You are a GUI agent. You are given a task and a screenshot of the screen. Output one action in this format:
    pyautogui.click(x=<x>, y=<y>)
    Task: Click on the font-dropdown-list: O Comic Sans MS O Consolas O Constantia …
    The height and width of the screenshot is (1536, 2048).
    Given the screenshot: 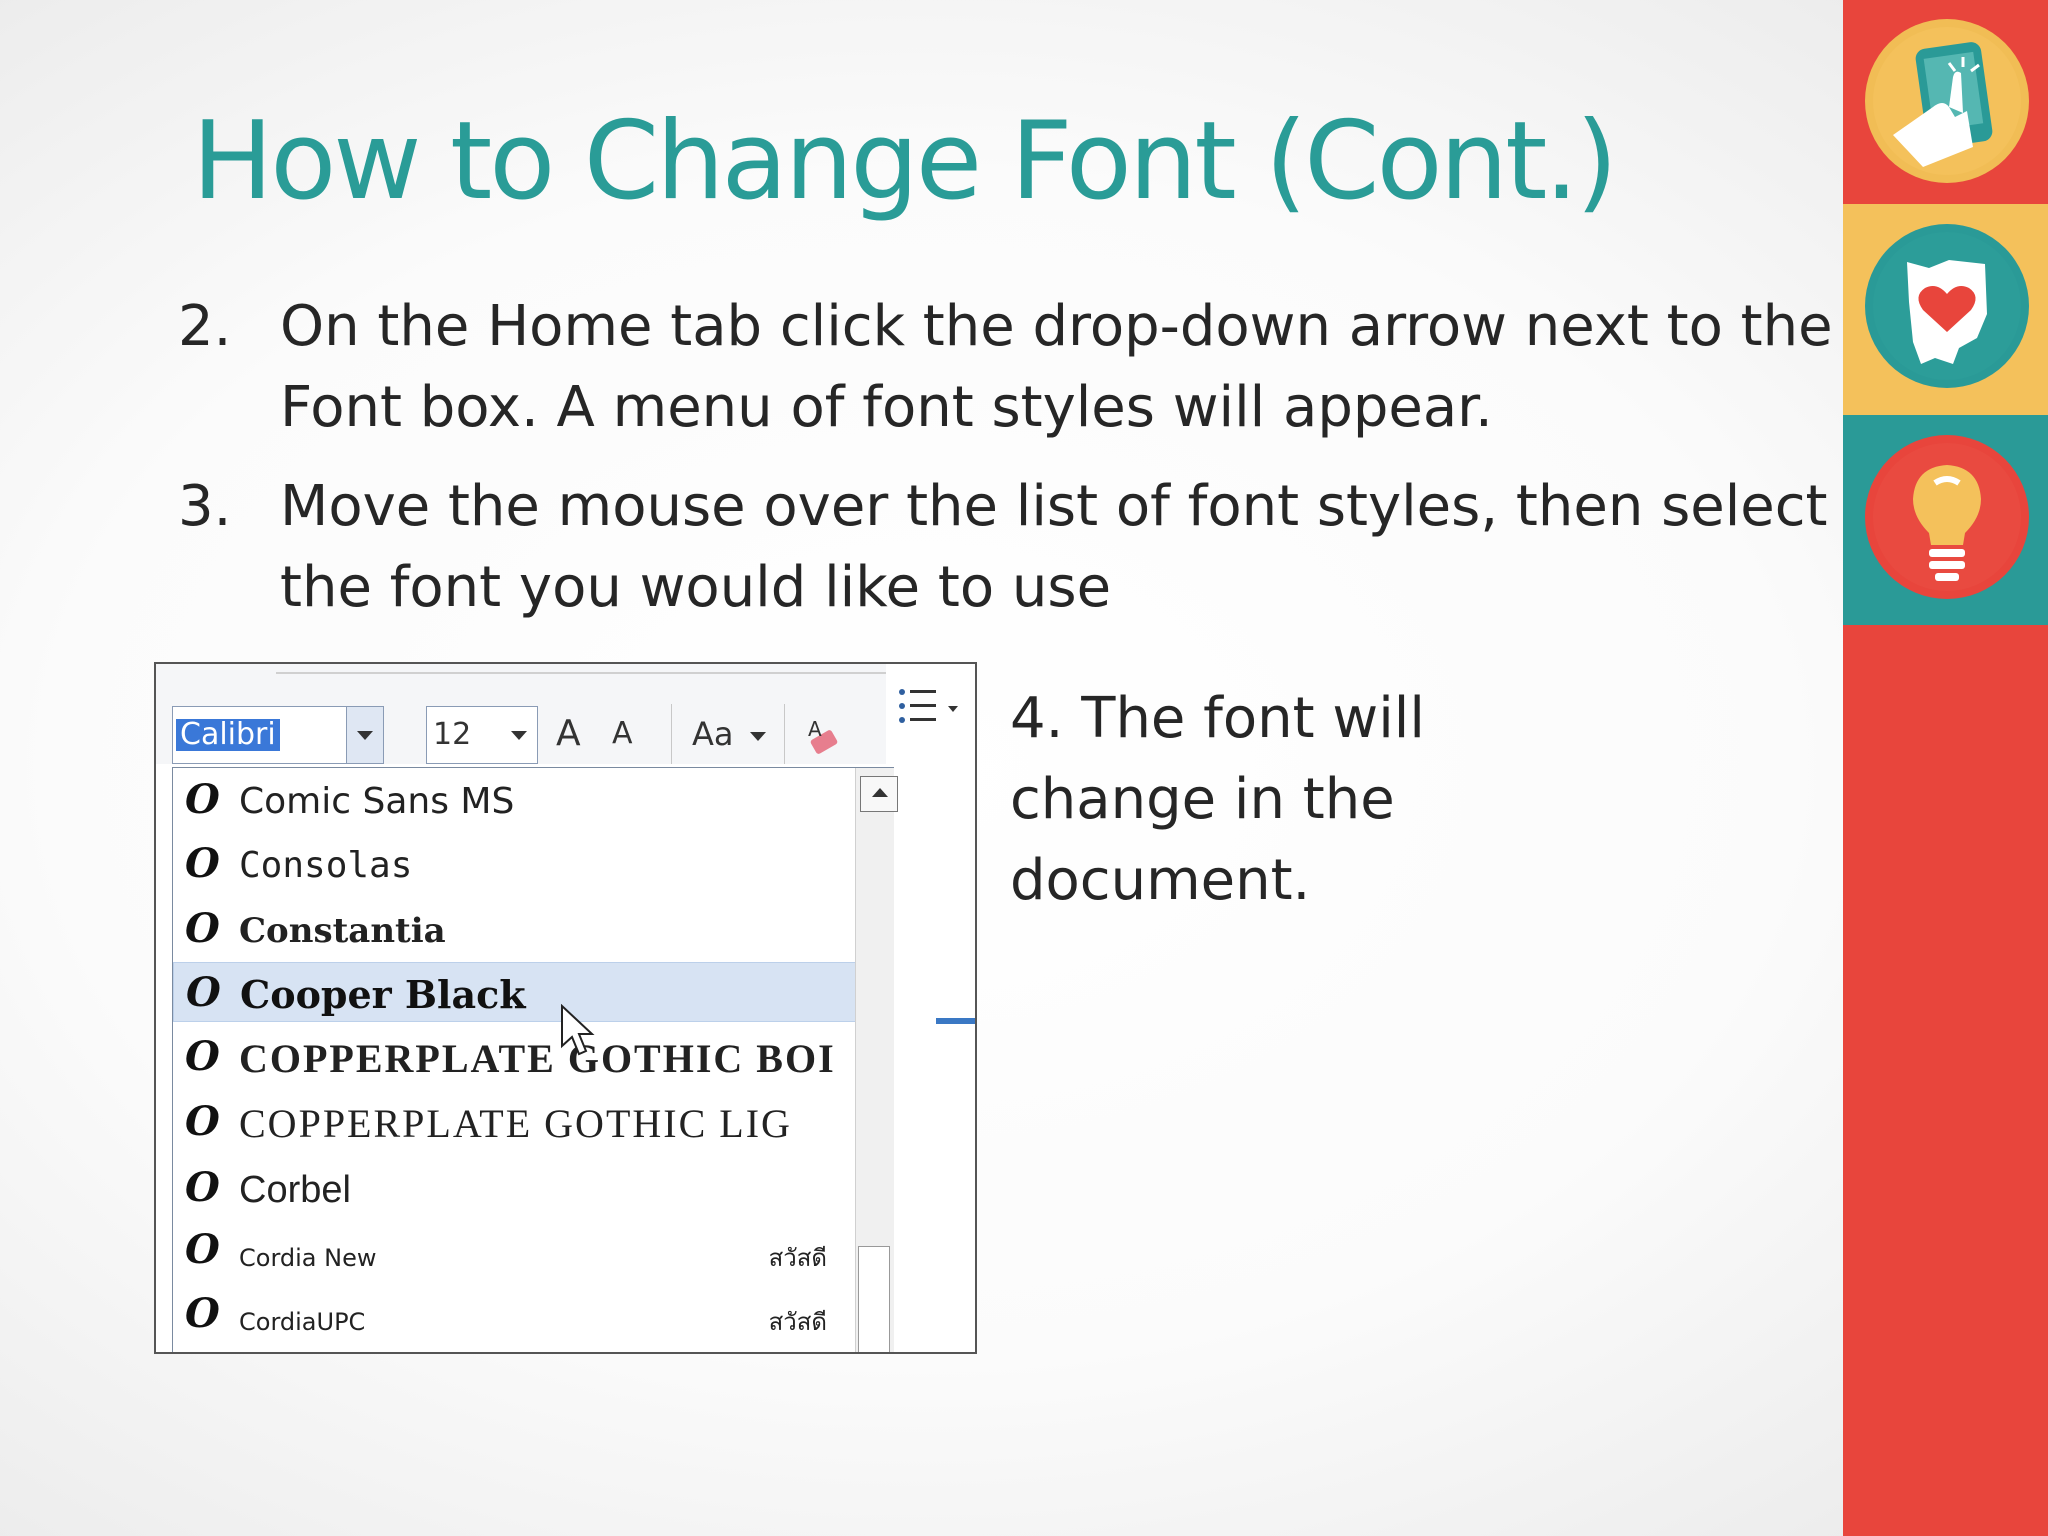 What is the action you would take?
    pyautogui.click(x=535, y=1059)
    